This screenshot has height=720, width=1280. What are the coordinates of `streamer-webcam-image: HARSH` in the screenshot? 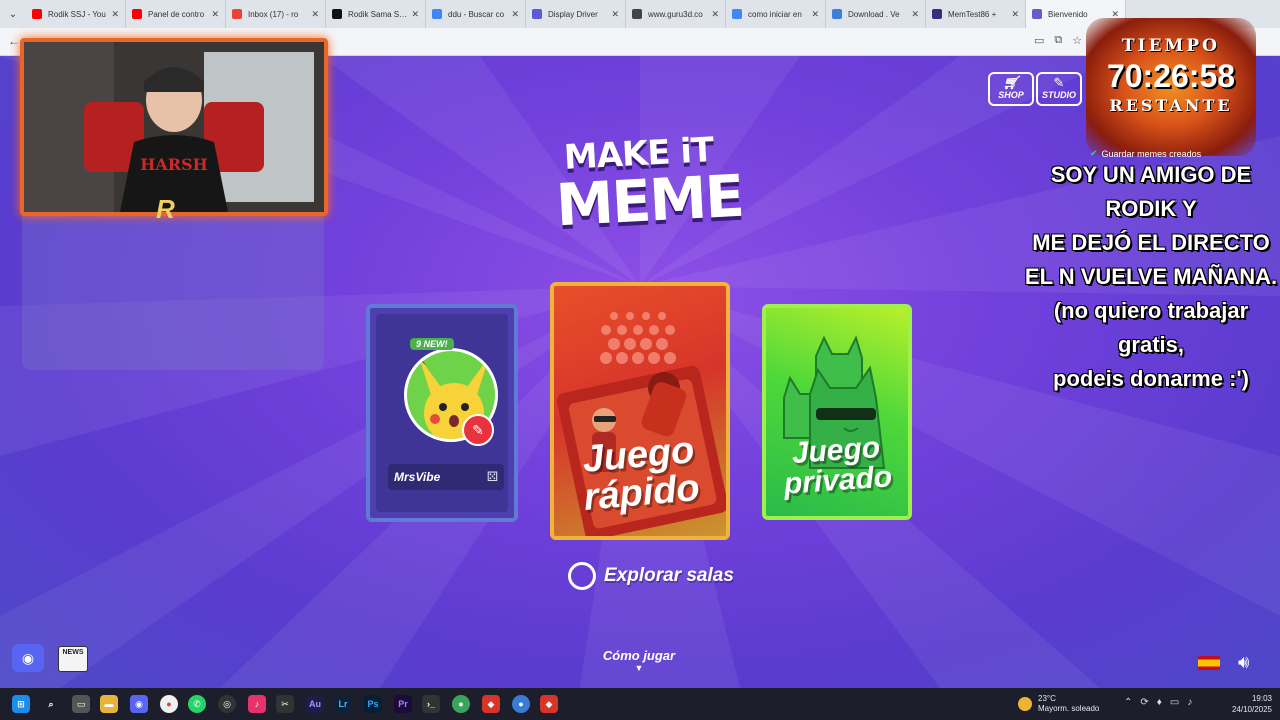 It's located at (174, 127).